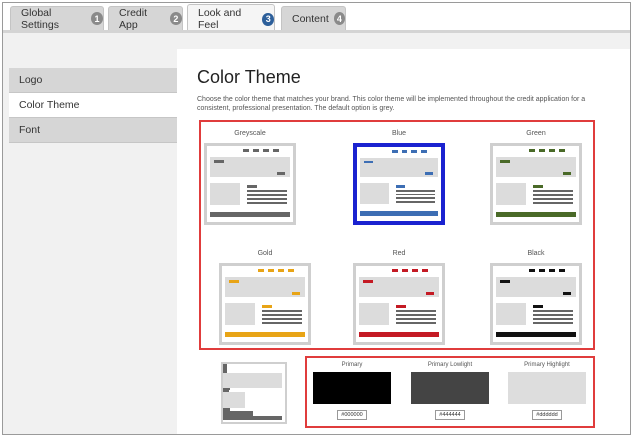 The width and height of the screenshot is (635, 439). I want to click on sidebar-item-label: Color Theme, so click(49, 105).